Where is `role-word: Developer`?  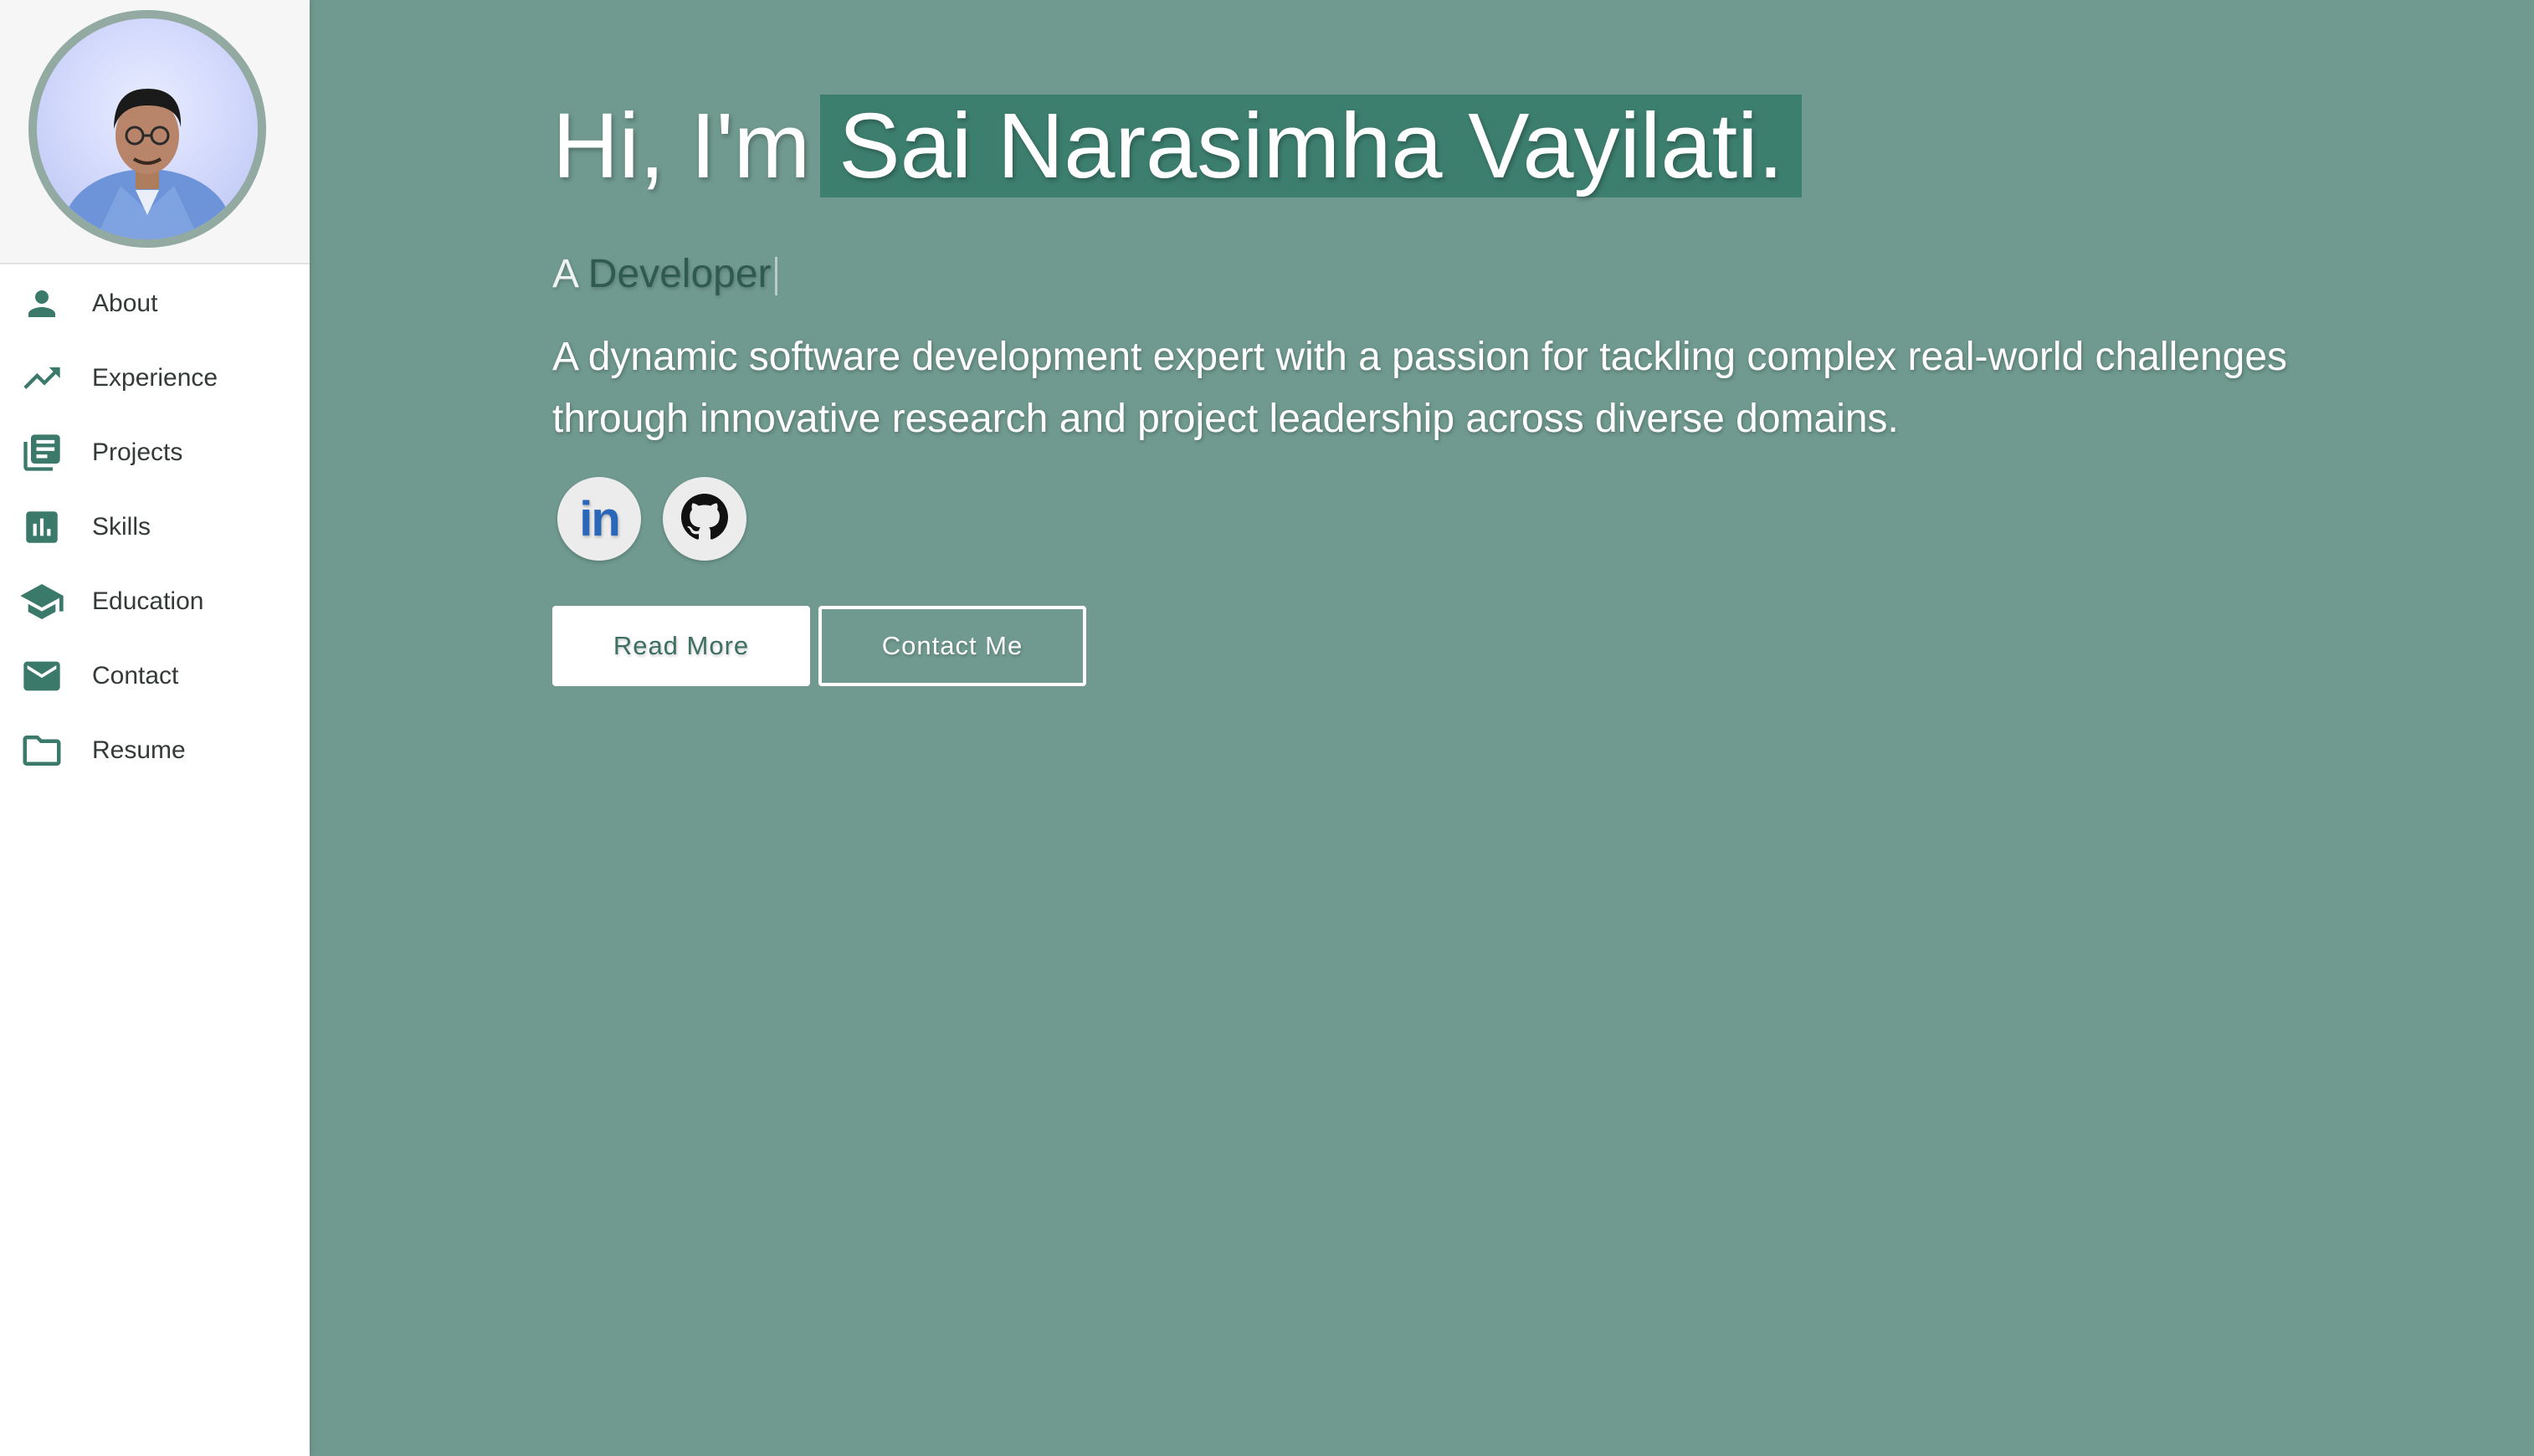
role-word: Developer is located at coordinates (679, 274).